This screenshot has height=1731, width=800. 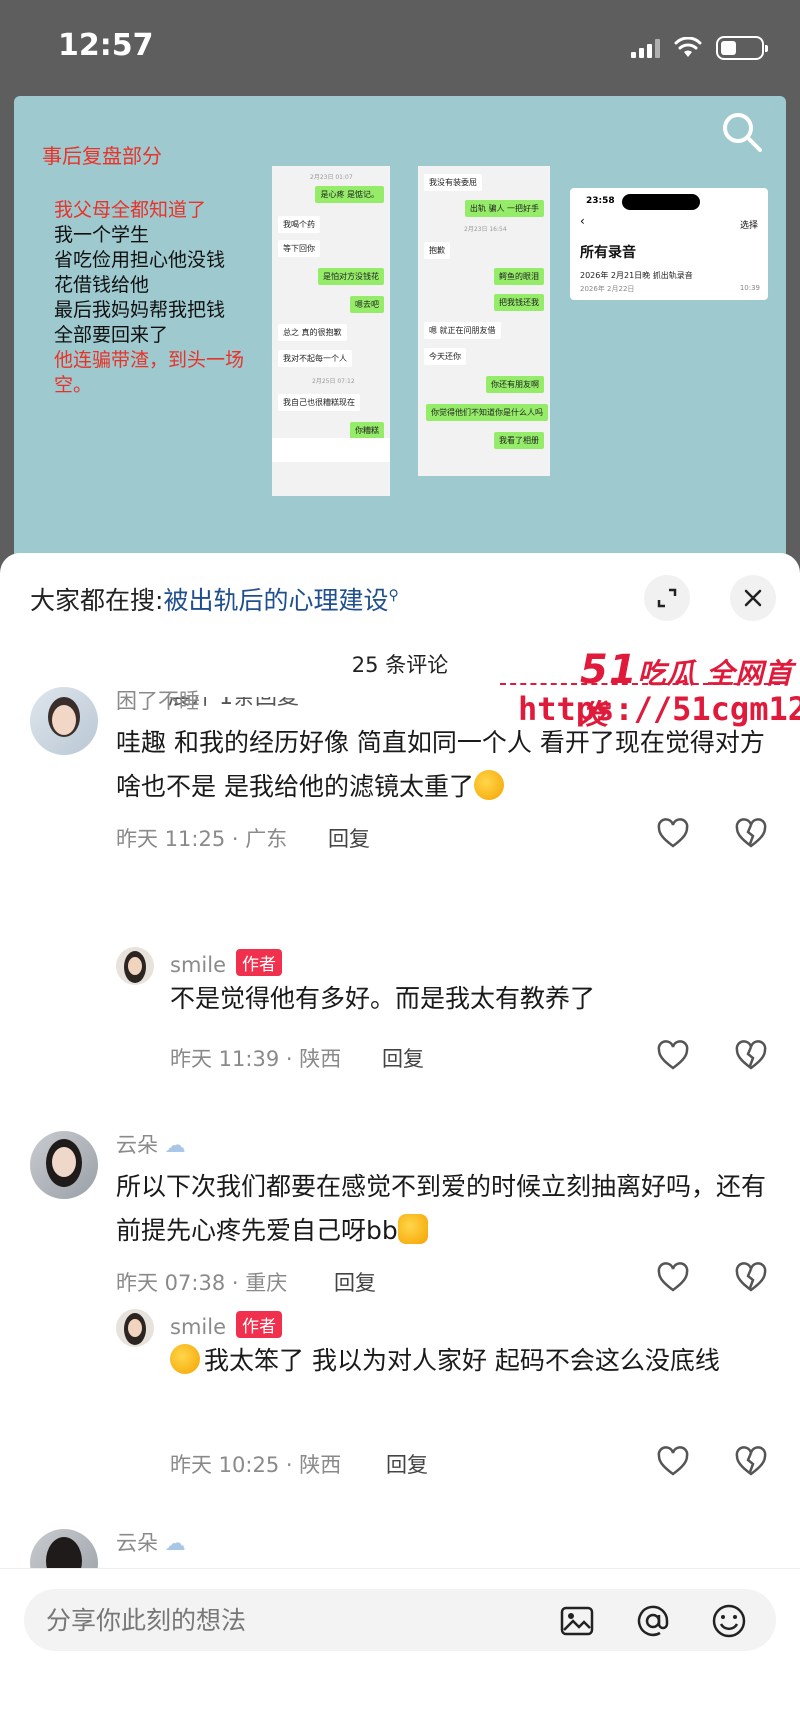 I want to click on recording-time: 23:58, so click(x=600, y=201).